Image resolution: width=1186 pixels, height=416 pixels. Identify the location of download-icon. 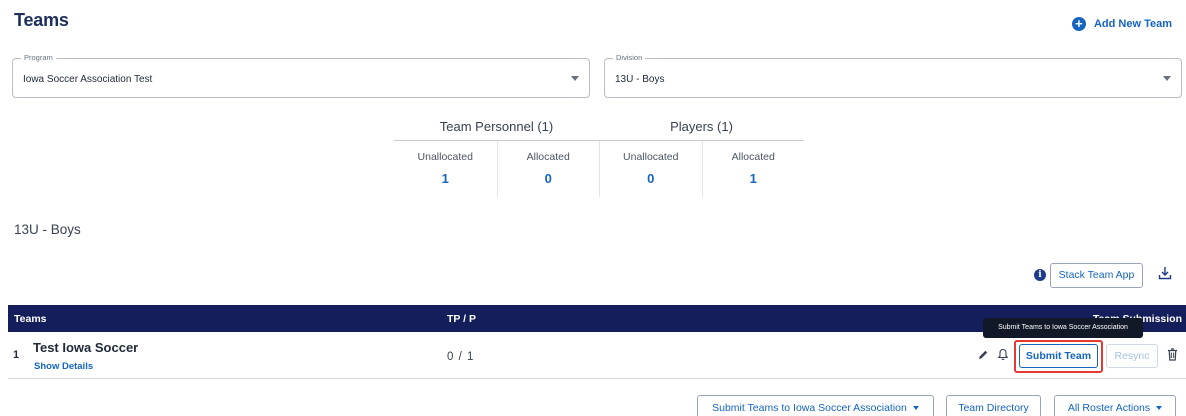
(1165, 273).